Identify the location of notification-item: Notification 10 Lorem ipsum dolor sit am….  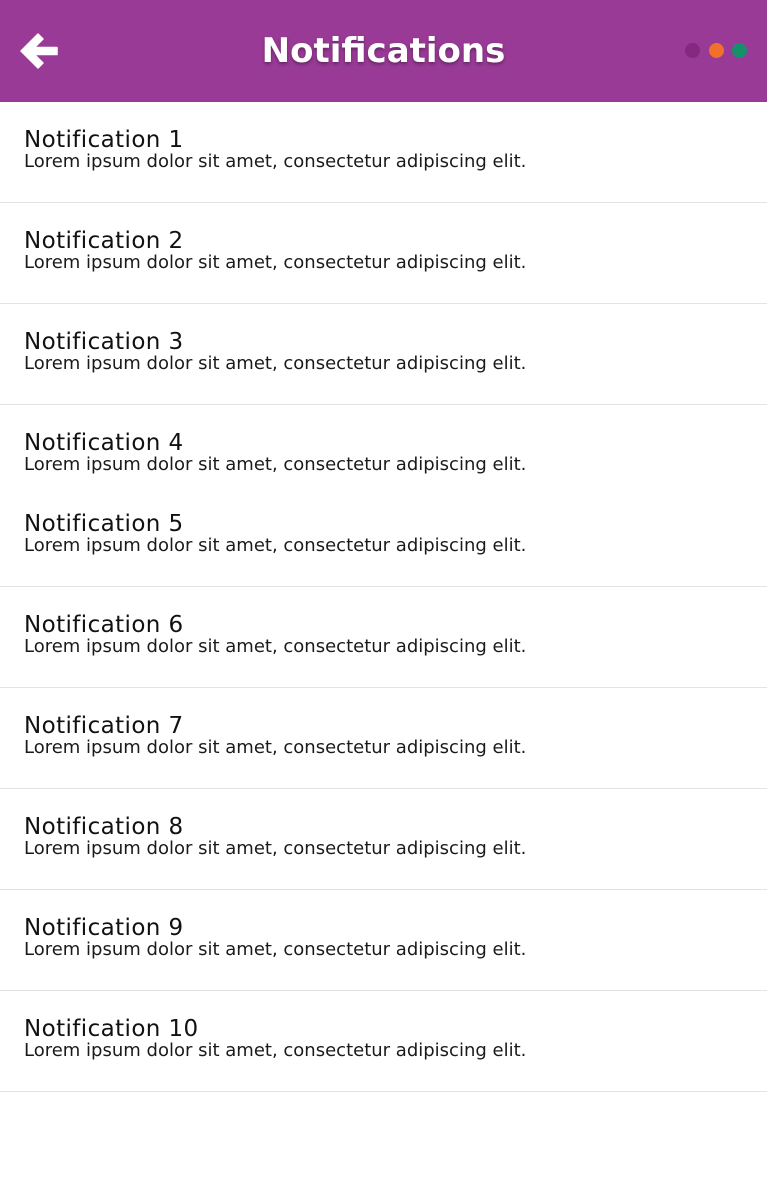
(383, 1041).